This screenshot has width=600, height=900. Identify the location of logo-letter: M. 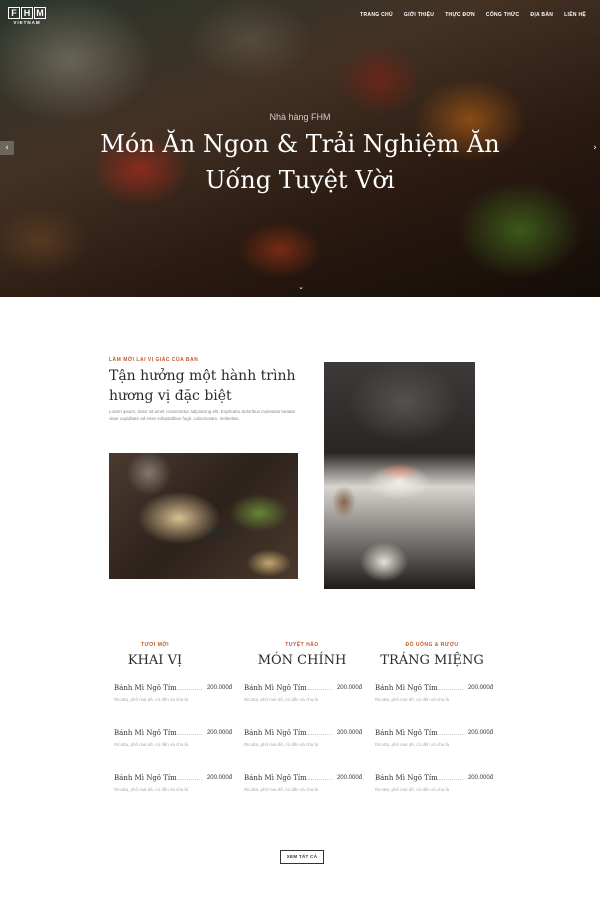
(40, 13).